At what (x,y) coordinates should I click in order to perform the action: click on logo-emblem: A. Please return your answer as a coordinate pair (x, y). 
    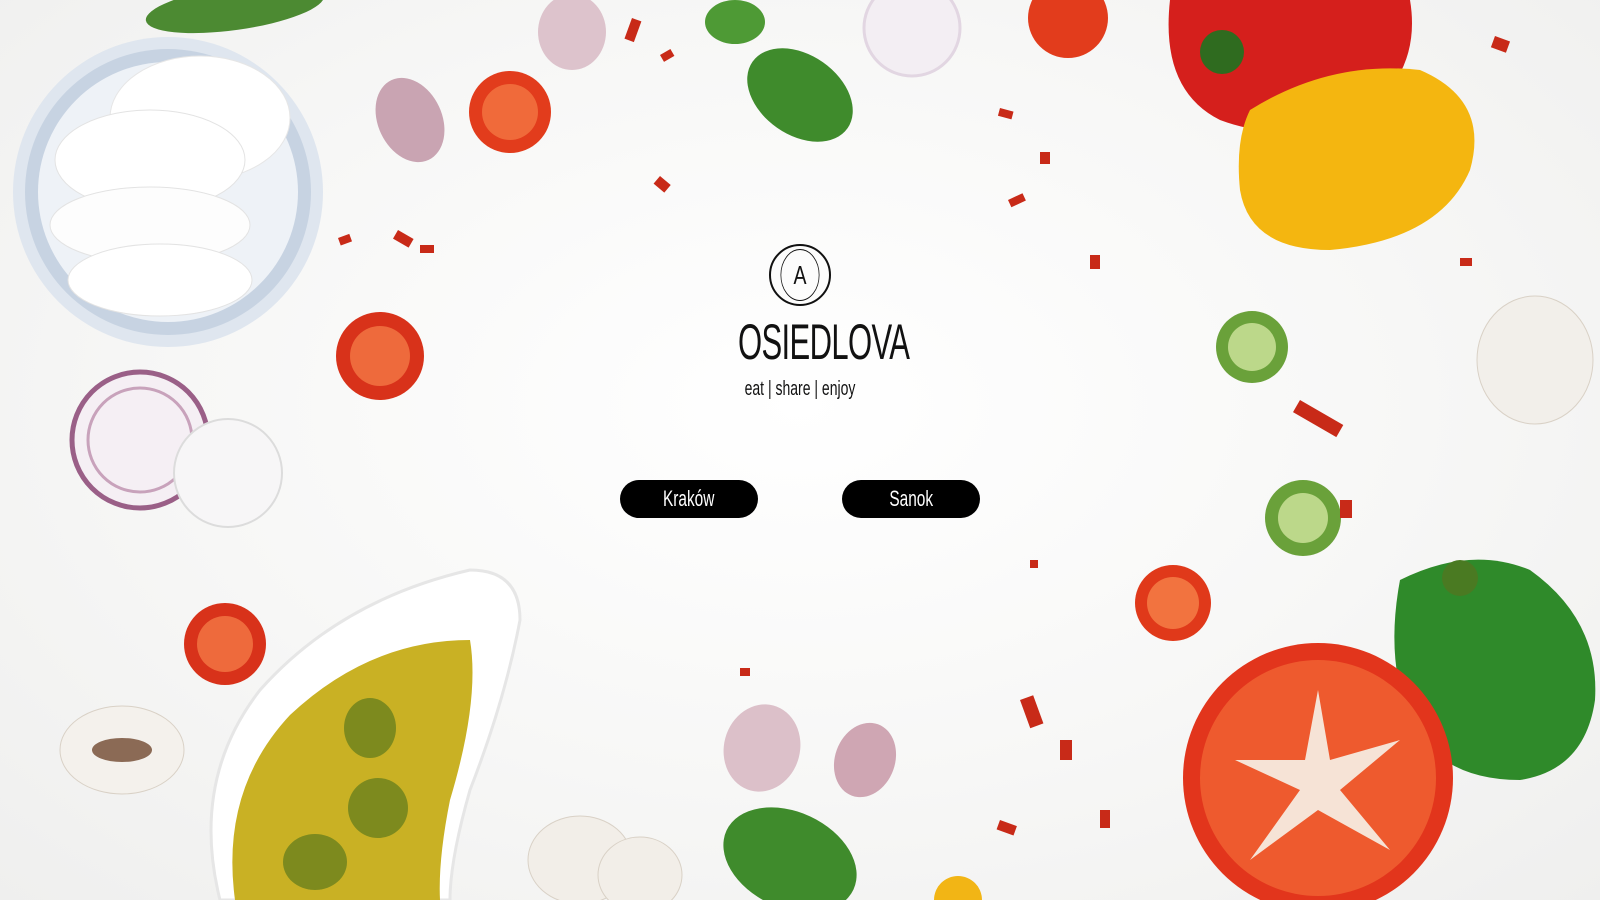
    Looking at the image, I should click on (800, 275).